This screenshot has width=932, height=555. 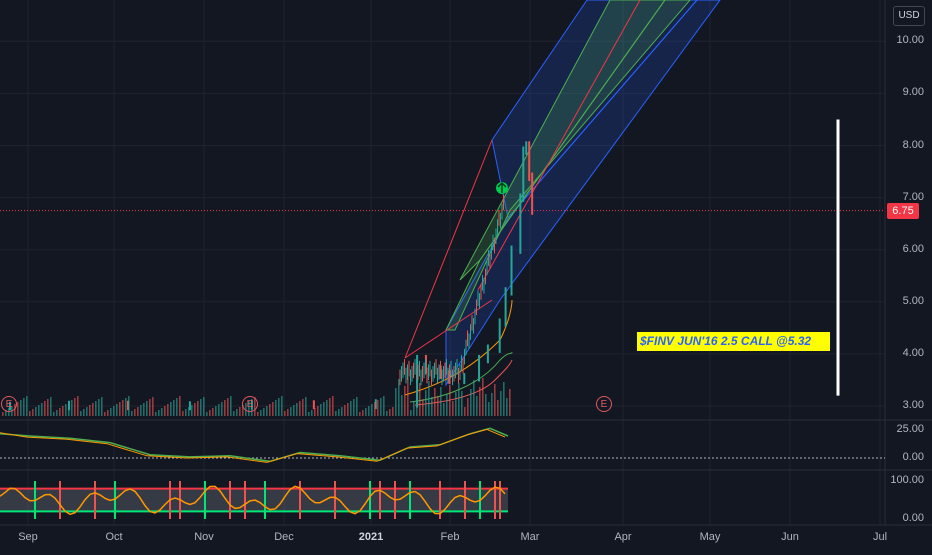 What do you see at coordinates (371, 537) in the screenshot?
I see `time-tick-label: 2021` at bounding box center [371, 537].